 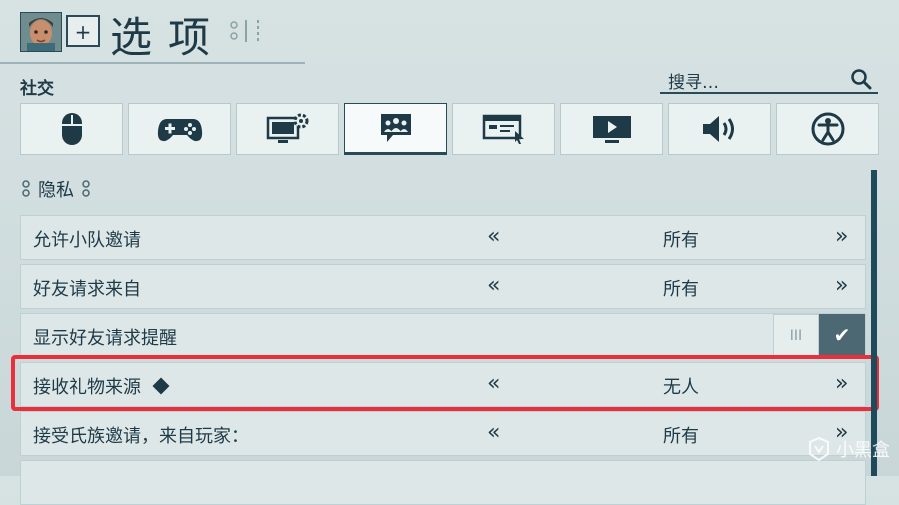 I want to click on speaker-icon, so click(x=718, y=129).